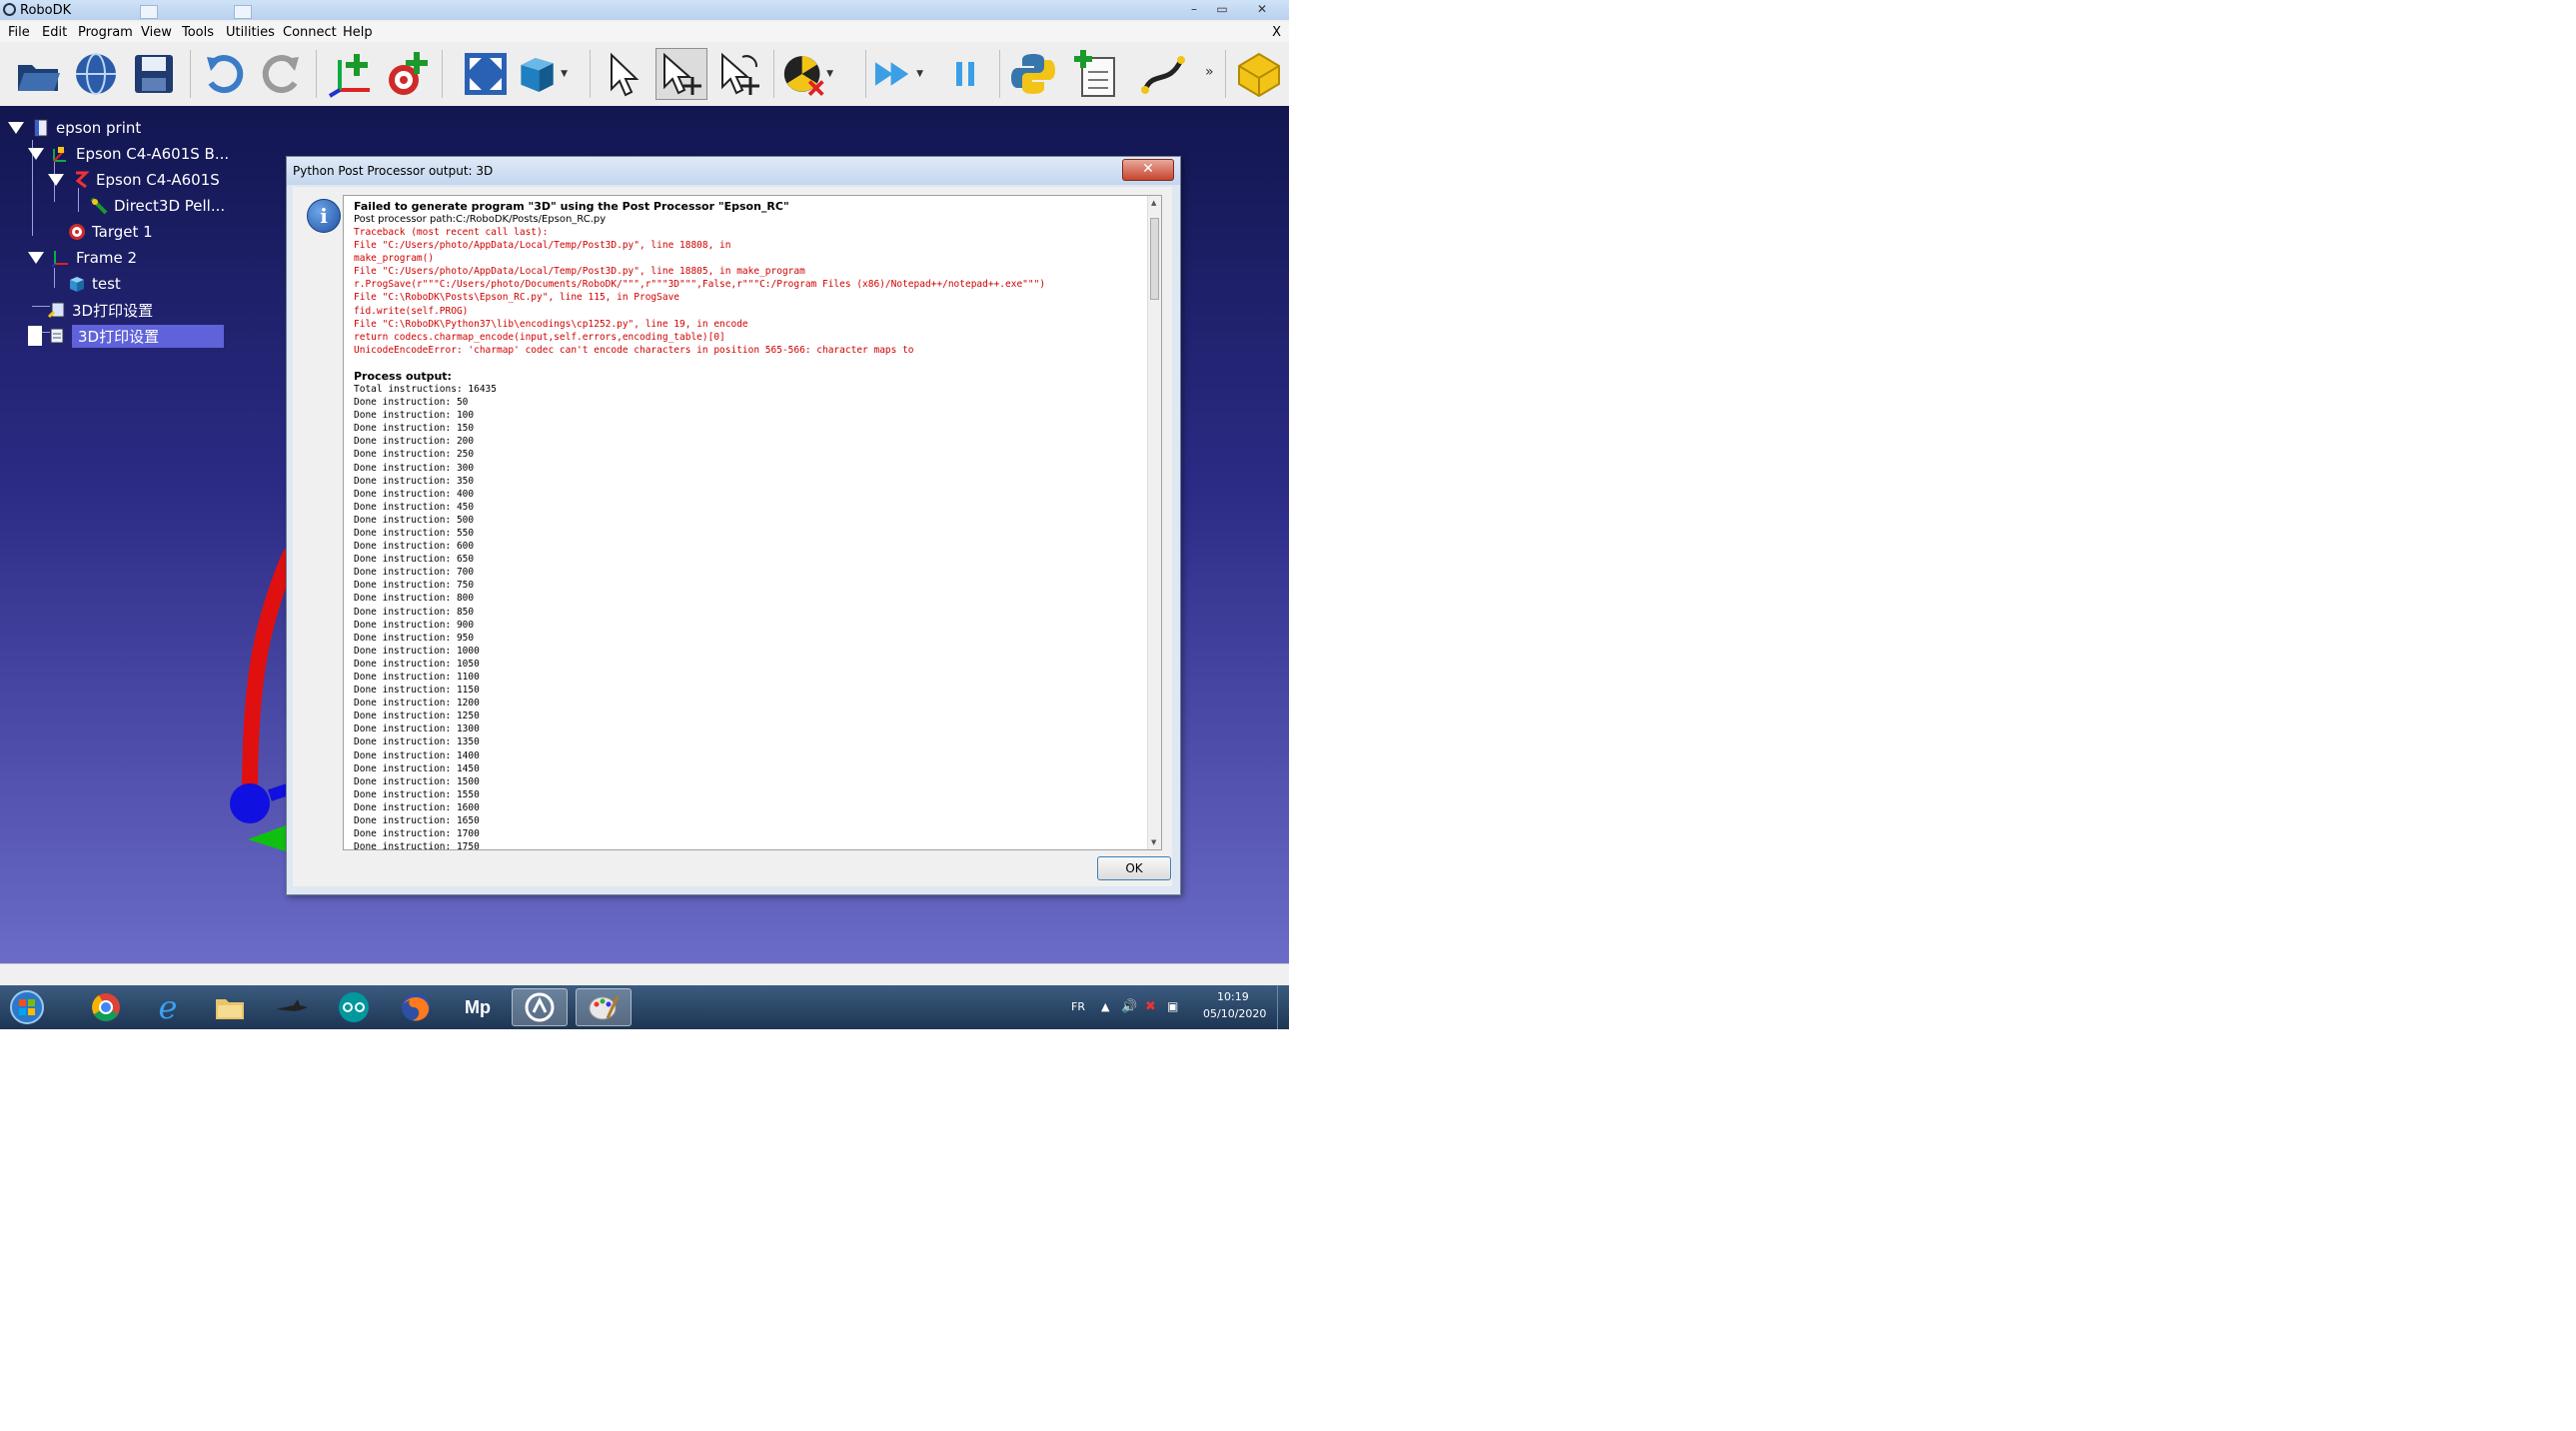  What do you see at coordinates (224, 74) in the screenshot?
I see `undo-icon` at bounding box center [224, 74].